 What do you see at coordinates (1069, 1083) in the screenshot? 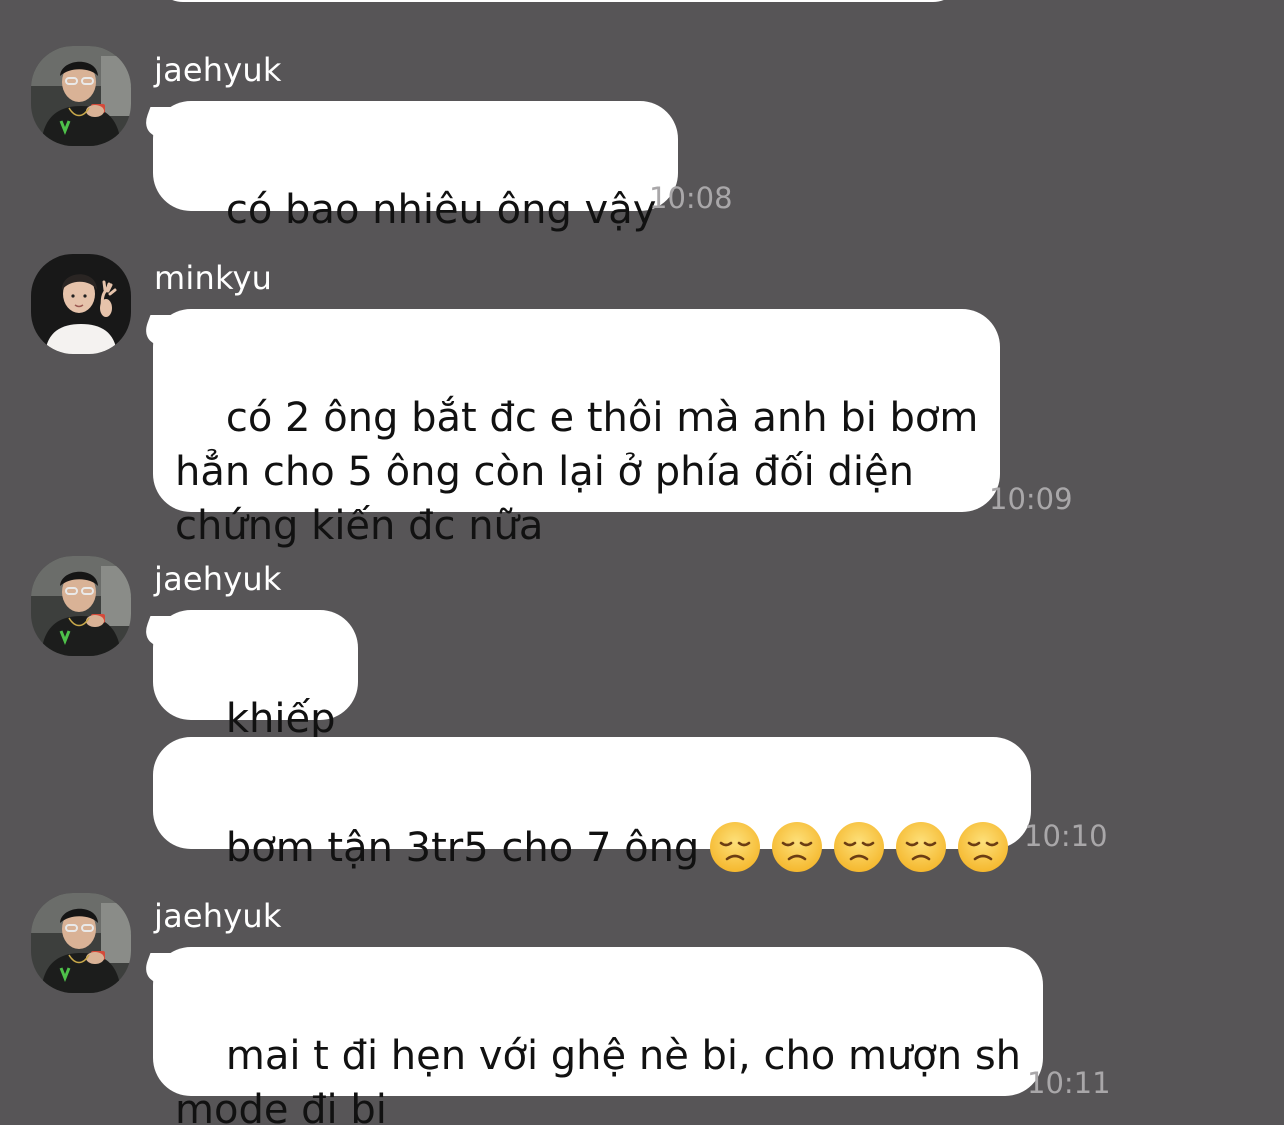
I see `message-timestamp: 10:11` at bounding box center [1069, 1083].